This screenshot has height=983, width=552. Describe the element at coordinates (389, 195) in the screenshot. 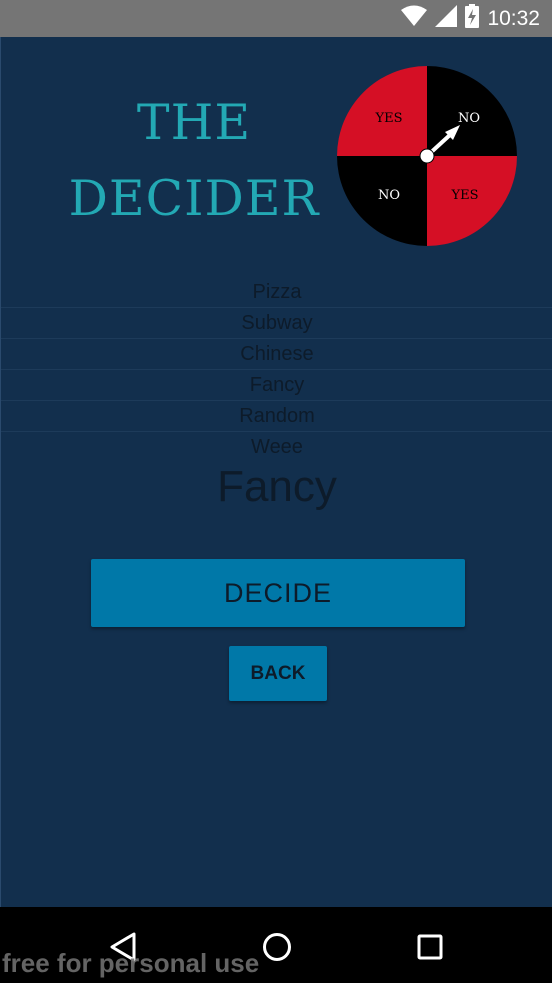

I see `wheel-label-no-bottom: NO` at that location.